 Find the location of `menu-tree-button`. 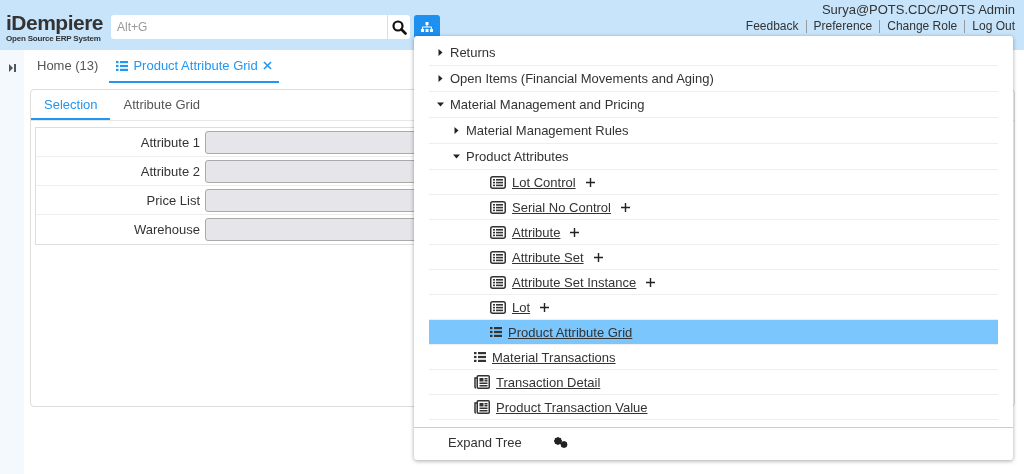

menu-tree-button is located at coordinates (427, 27).